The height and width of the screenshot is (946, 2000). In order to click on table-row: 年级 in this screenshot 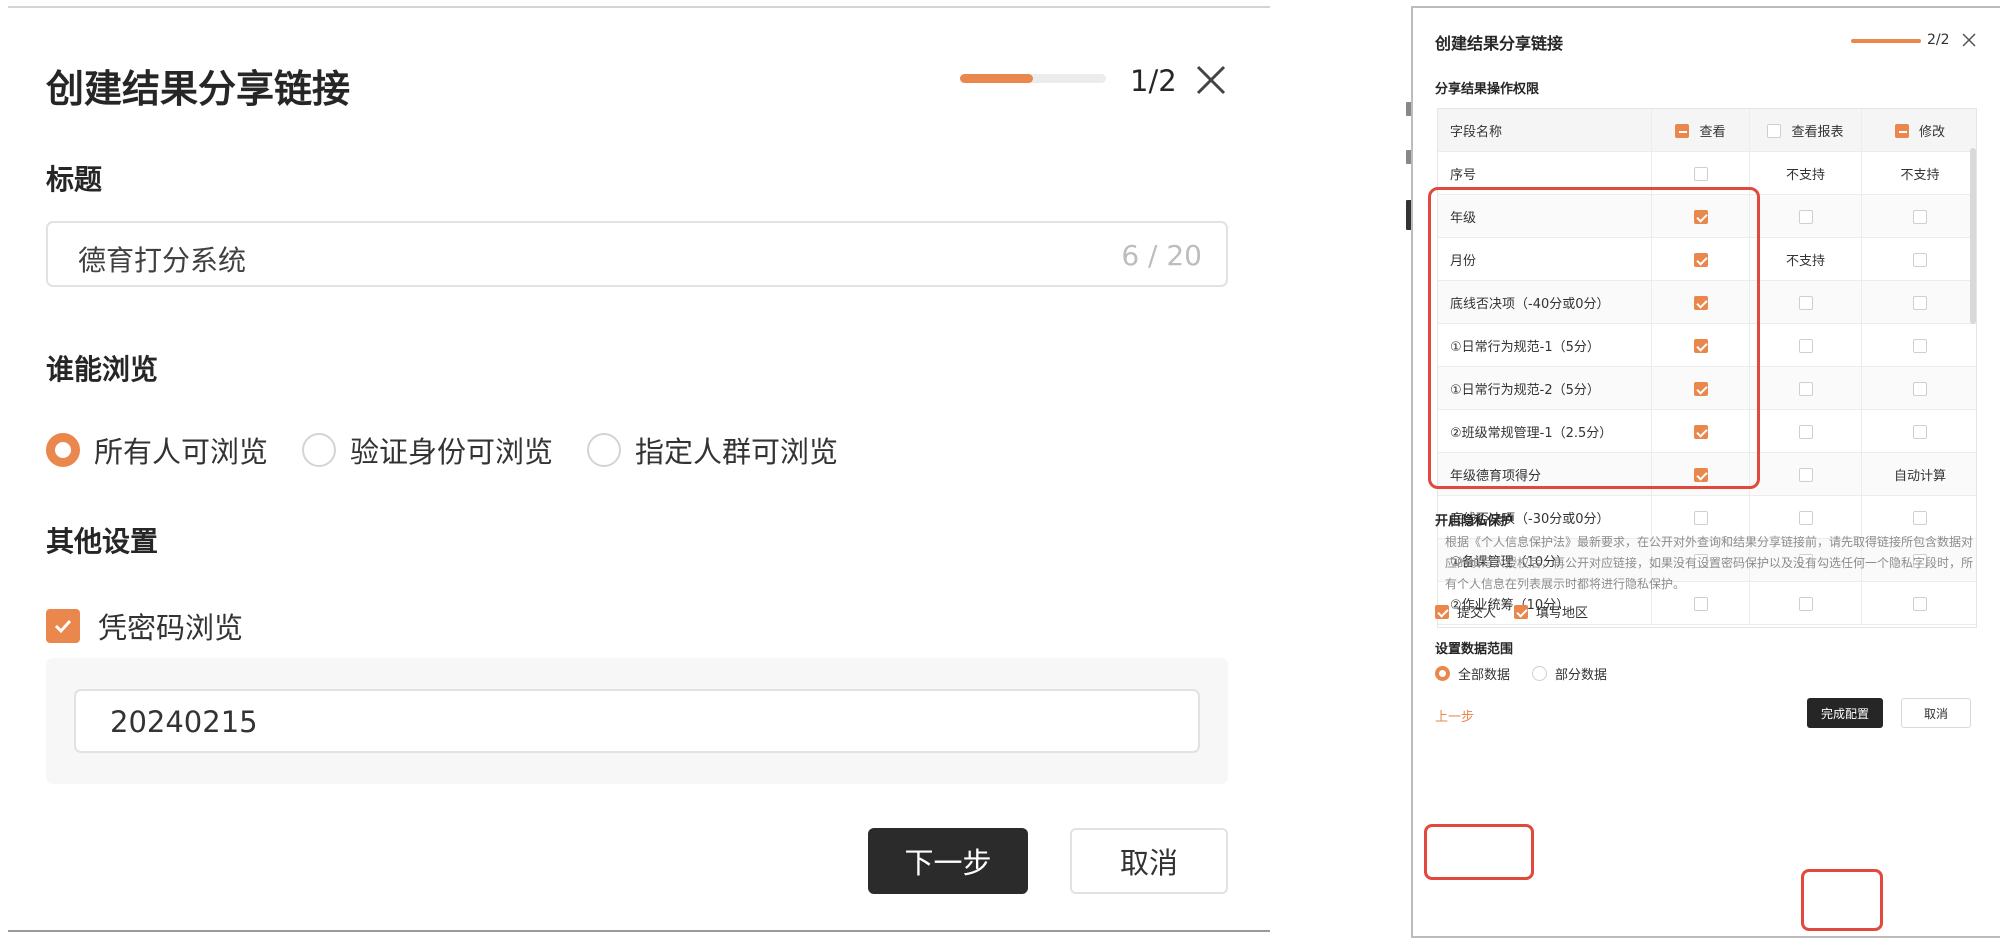, I will do `click(1707, 216)`.